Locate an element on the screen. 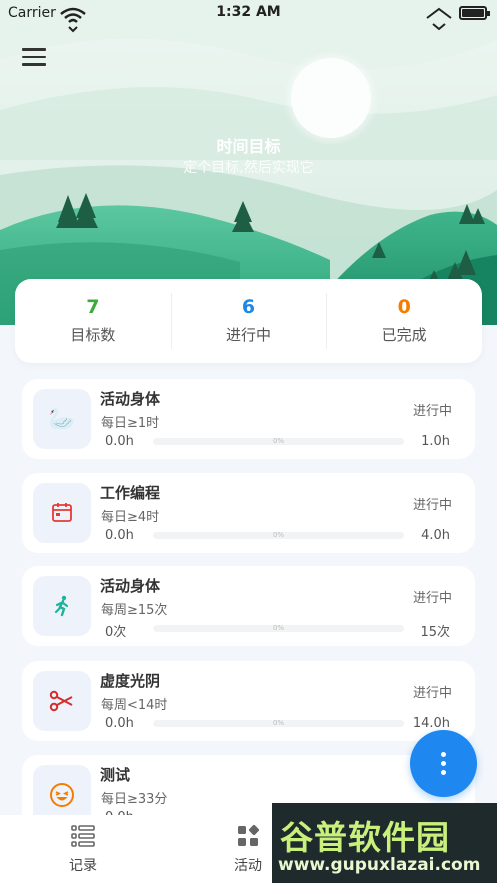 The width and height of the screenshot is (497, 883). watermark-logo: 谷普软件园 www.gupuxlazai.com is located at coordinates (384, 843).